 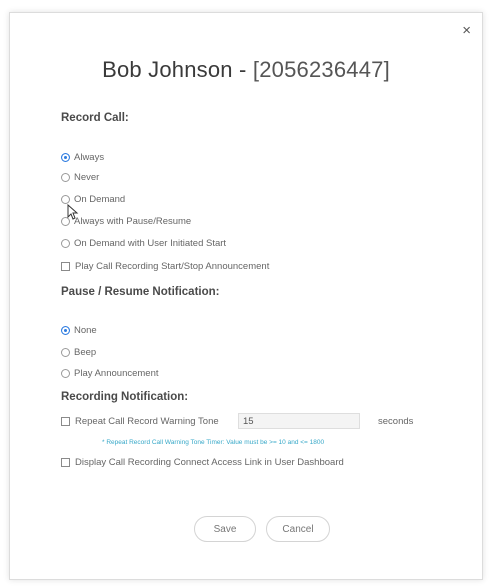 I want to click on record-call-heading: Record Call:, so click(x=95, y=118).